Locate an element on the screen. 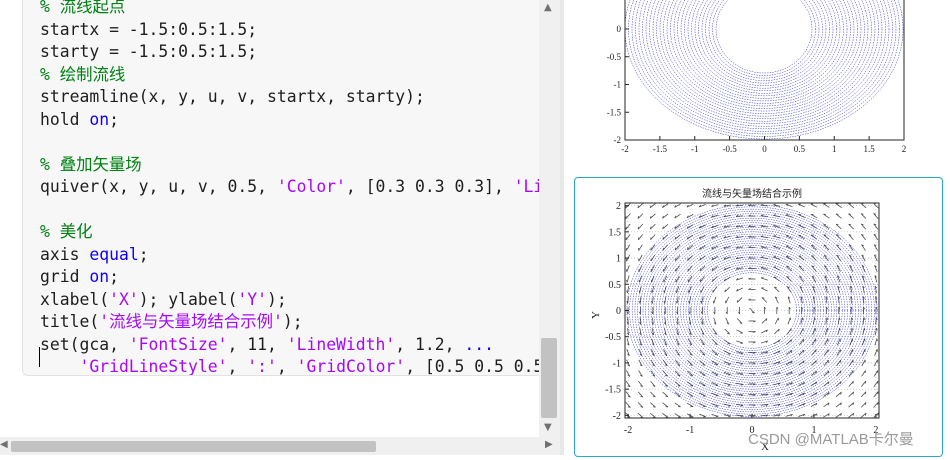 The height and width of the screenshot is (460, 950). x-tick-label: -0.5 is located at coordinates (730, 149).